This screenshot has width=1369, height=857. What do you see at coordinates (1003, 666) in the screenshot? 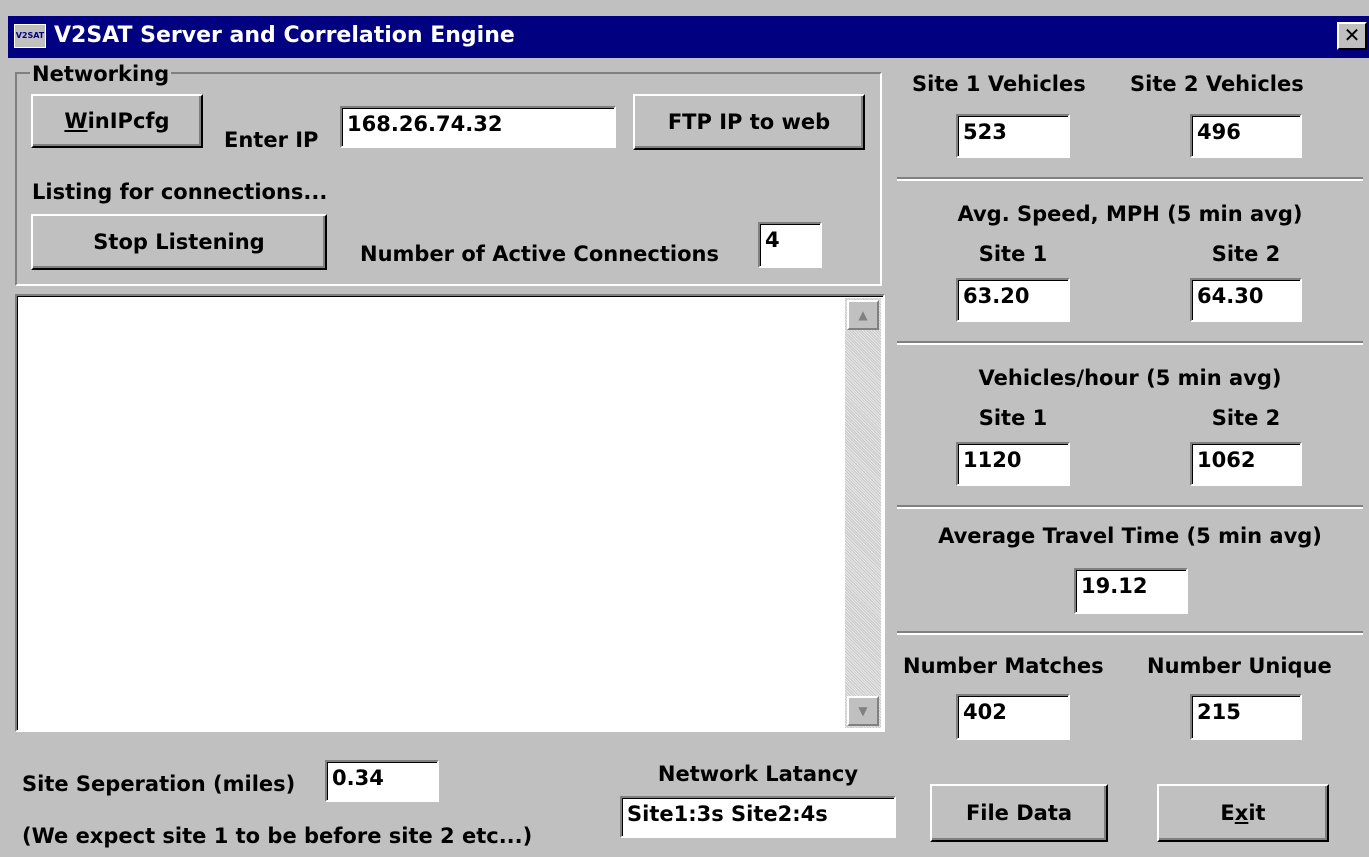
I see `number-matches-label: Number Matches` at bounding box center [1003, 666].